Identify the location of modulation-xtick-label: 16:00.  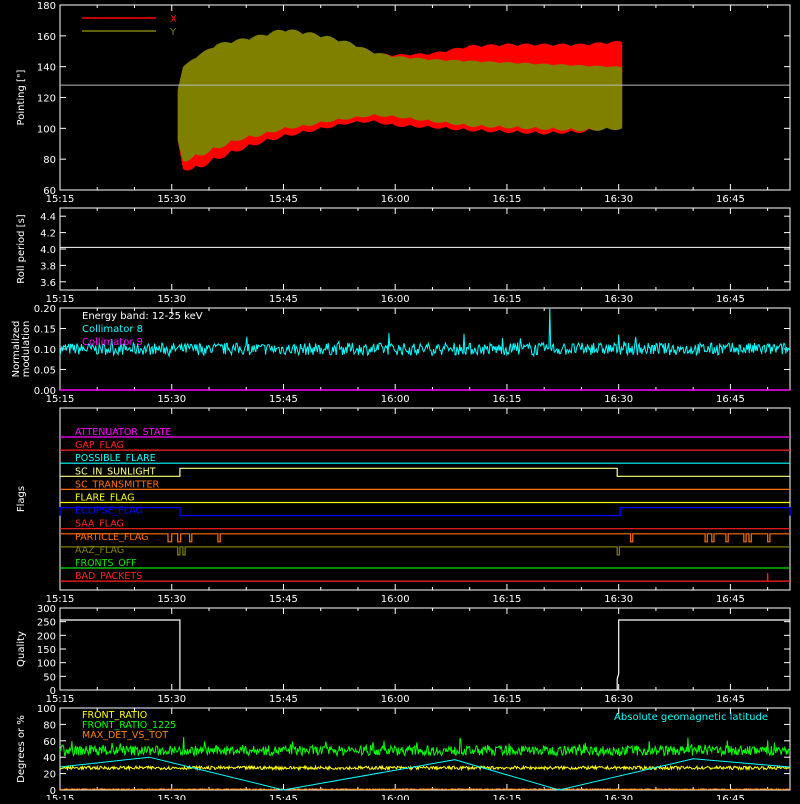
(395, 399).